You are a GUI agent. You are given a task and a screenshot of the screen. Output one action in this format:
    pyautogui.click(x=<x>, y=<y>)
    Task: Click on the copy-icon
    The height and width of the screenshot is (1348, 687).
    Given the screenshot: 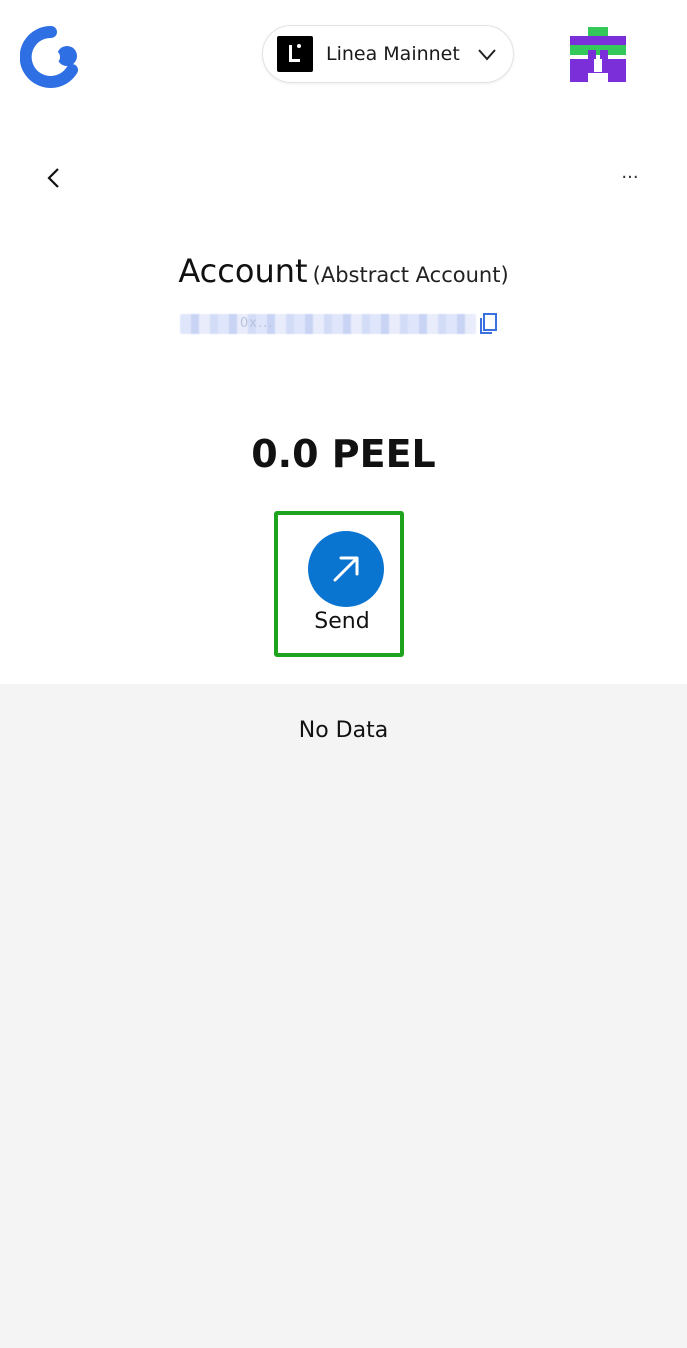 What is the action you would take?
    pyautogui.click(x=488, y=324)
    